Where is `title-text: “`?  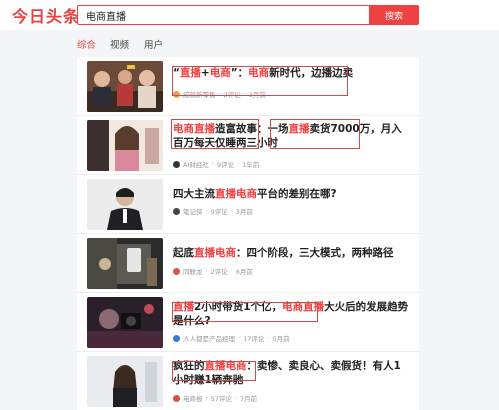 title-text: “ is located at coordinates (176, 73).